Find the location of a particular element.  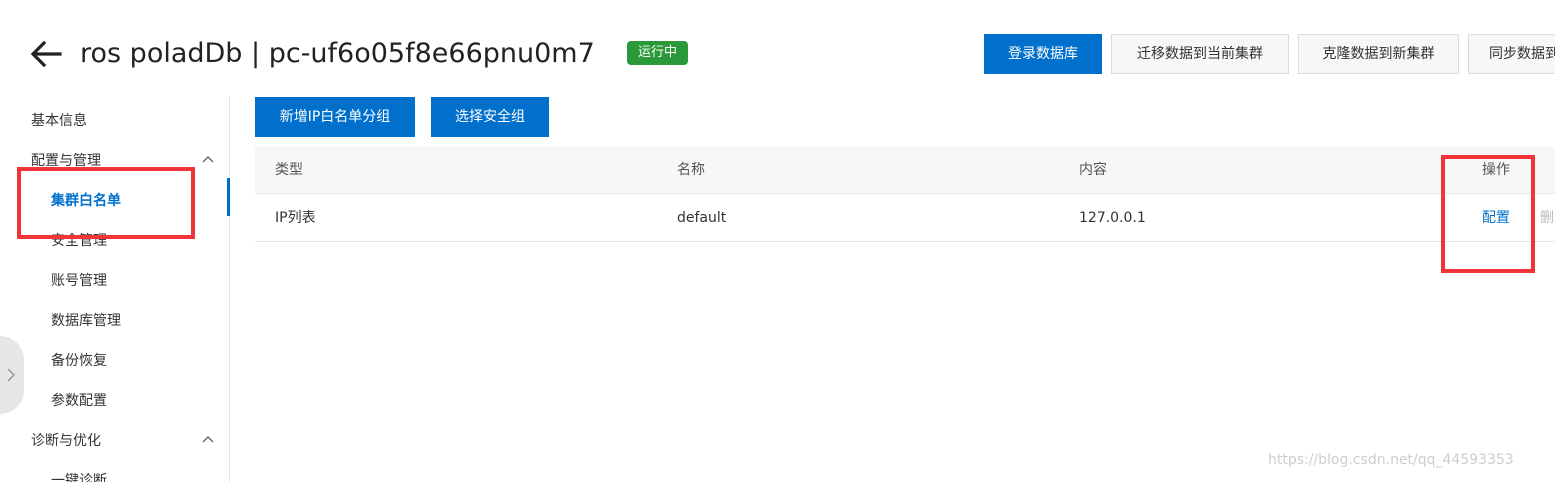

table-header: 类型 名称 内容 操作 is located at coordinates (905, 170).